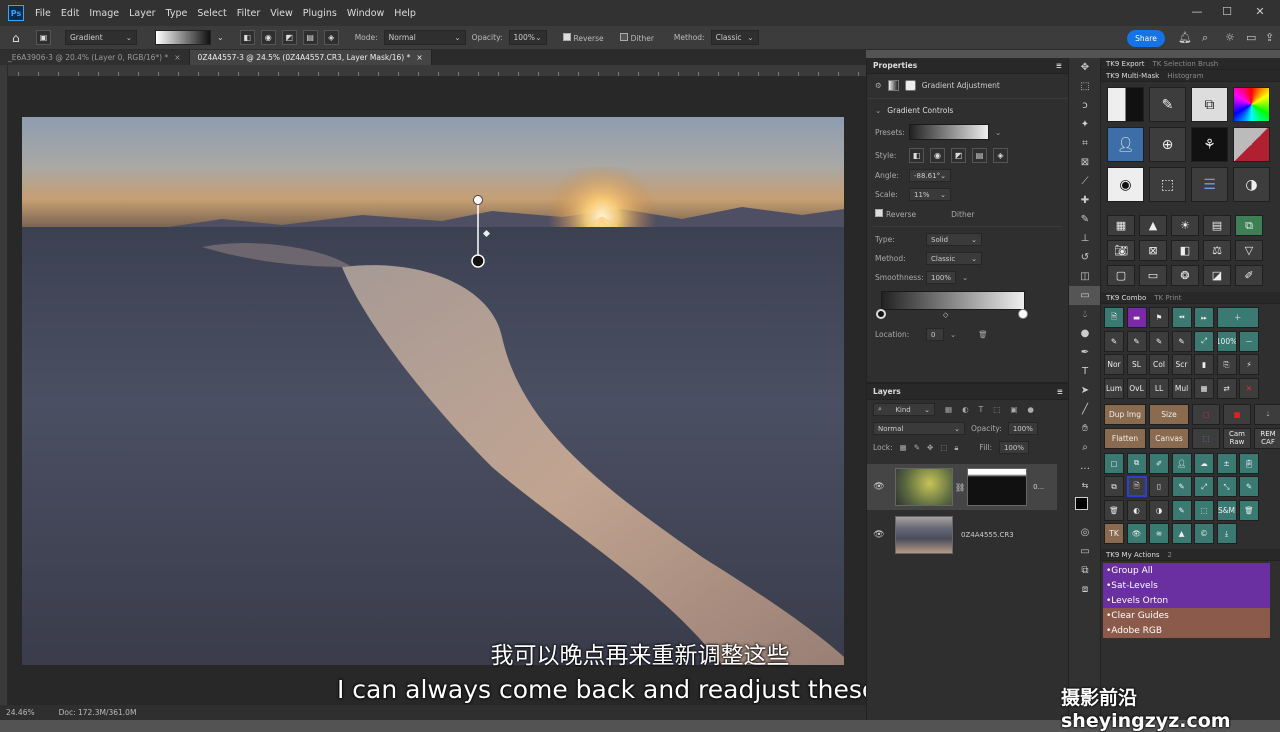  I want to click on tab-tk-export: TK9 Export, so click(1125, 64).